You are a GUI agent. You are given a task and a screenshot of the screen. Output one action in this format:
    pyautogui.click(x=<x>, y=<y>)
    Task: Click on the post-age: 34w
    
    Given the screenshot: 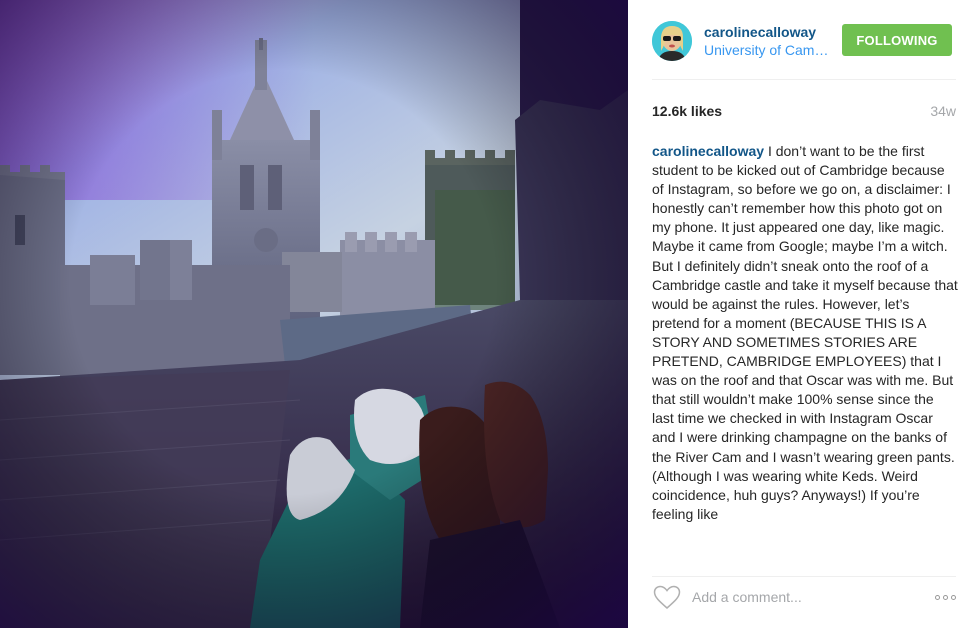 What is the action you would take?
    pyautogui.click(x=943, y=111)
    